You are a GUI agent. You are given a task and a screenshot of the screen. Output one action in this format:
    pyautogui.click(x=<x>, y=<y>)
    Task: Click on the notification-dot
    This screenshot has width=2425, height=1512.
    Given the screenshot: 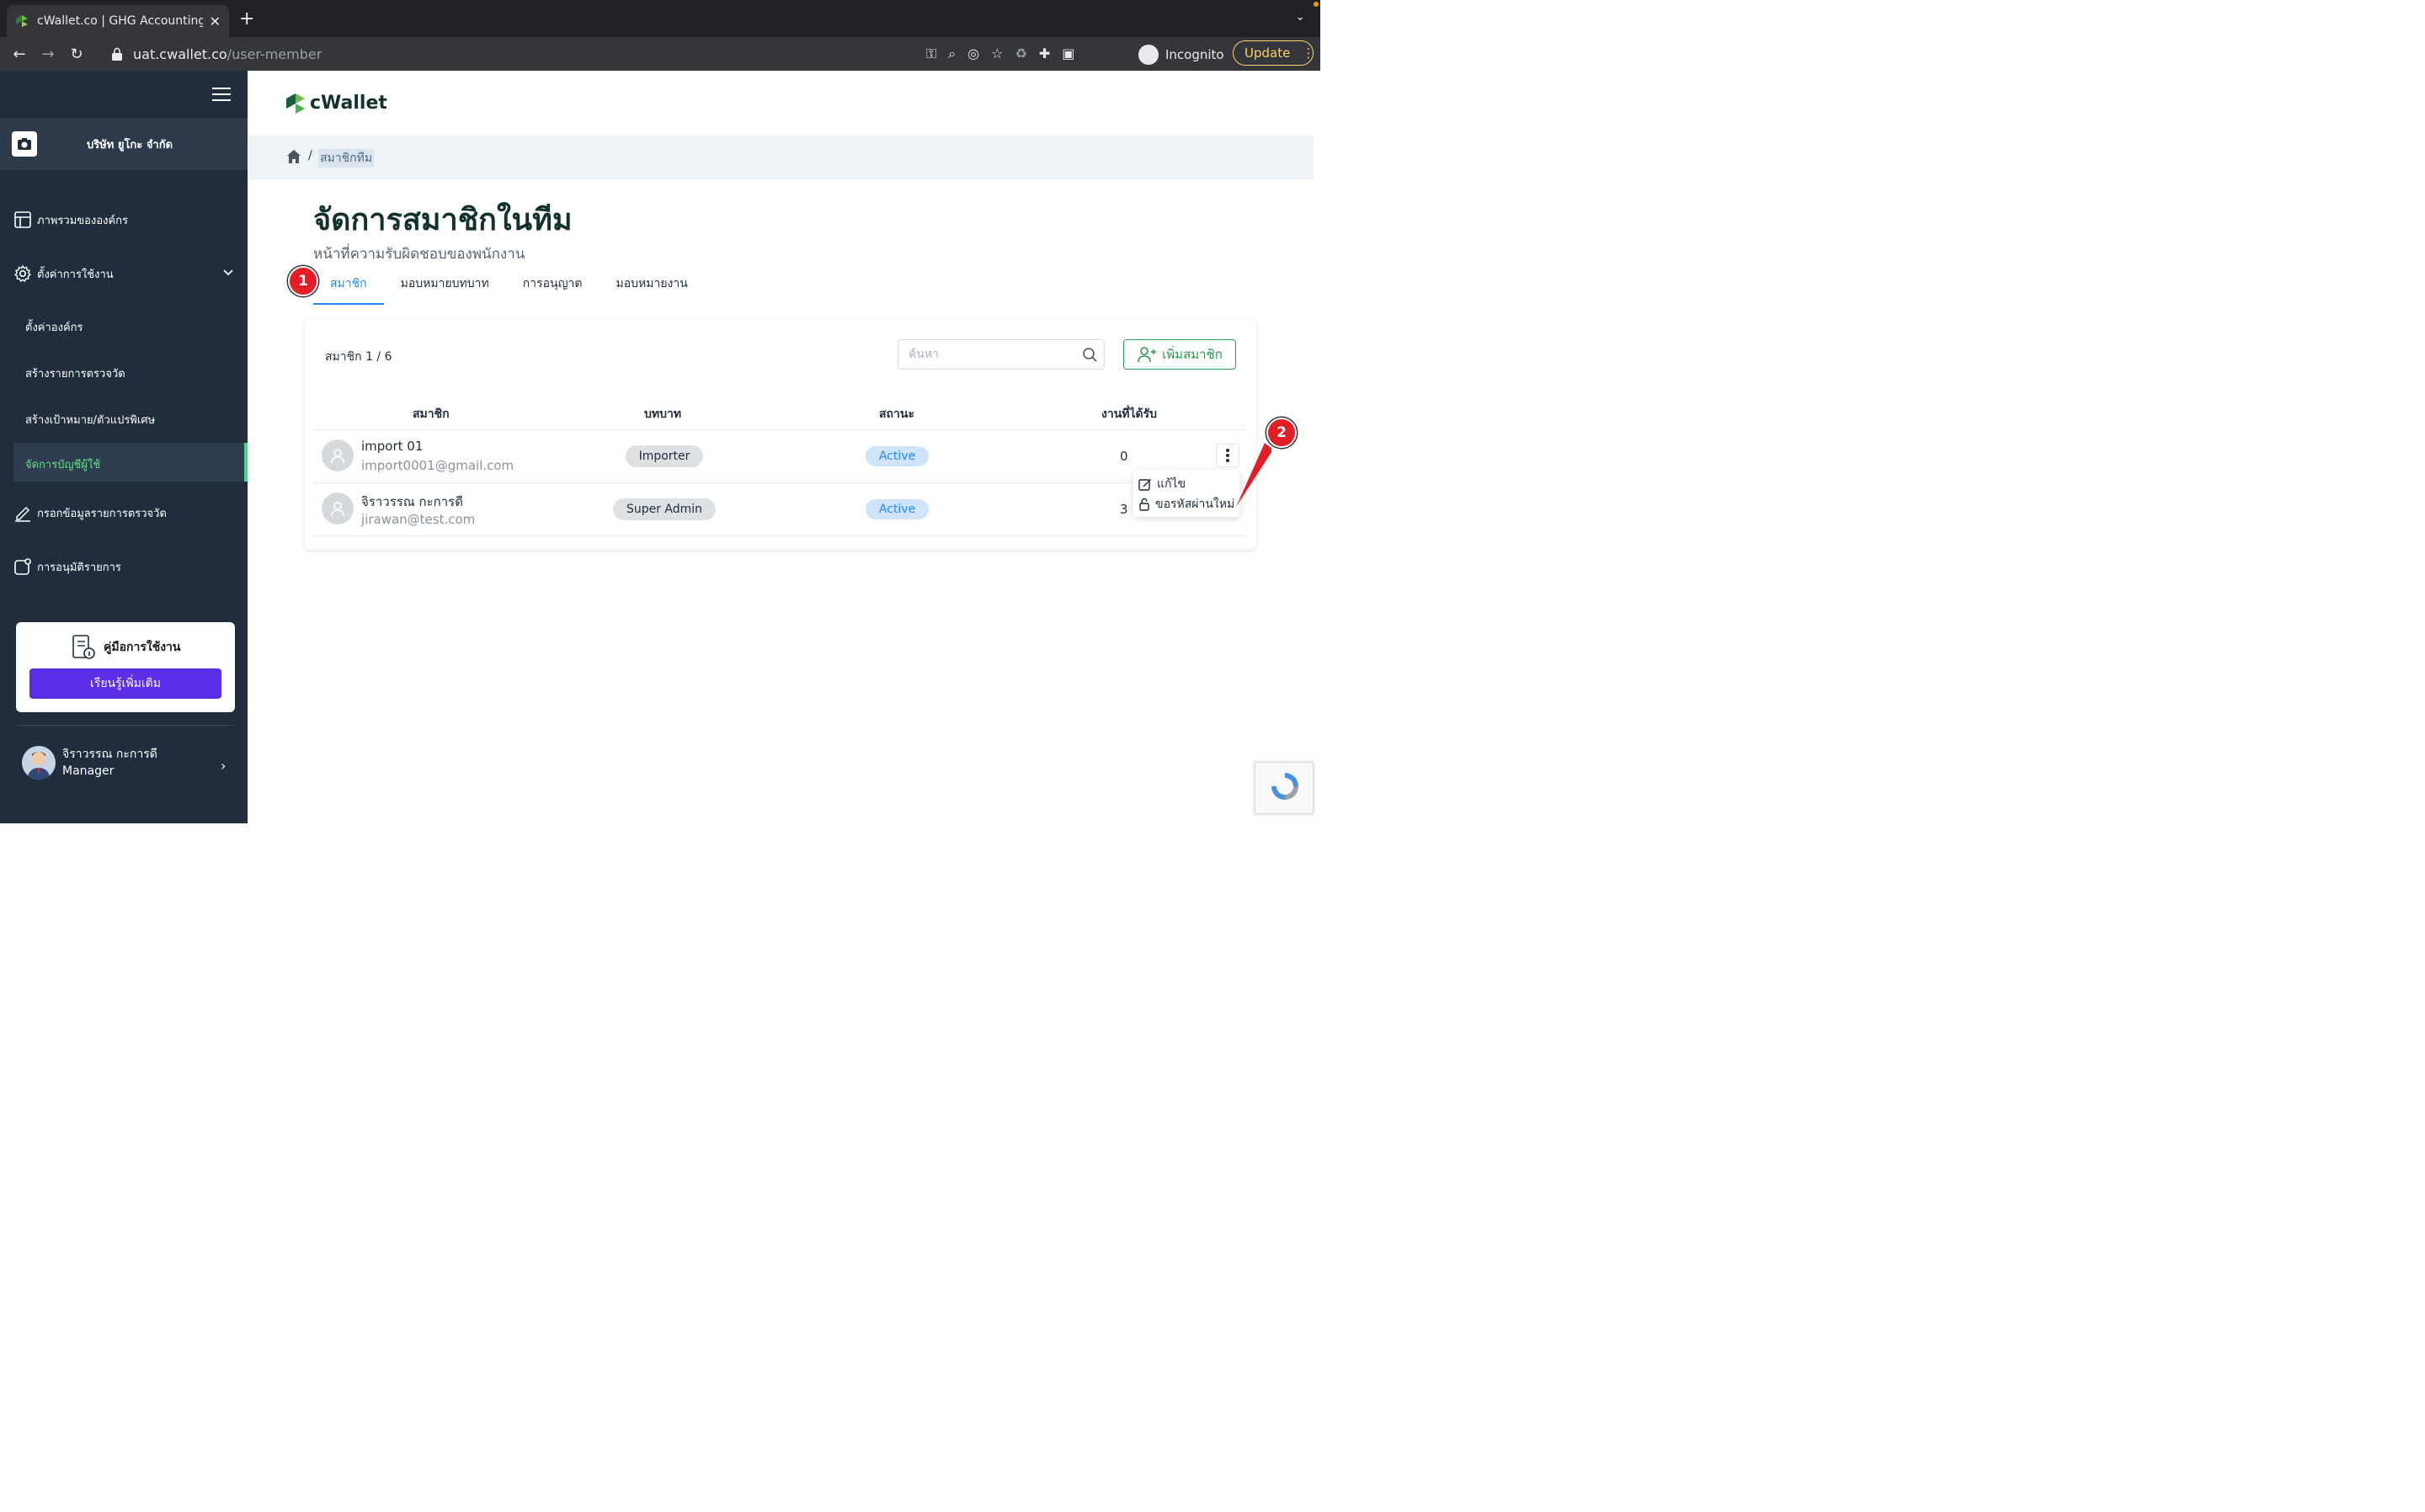 What is the action you would take?
    pyautogui.click(x=1316, y=5)
    